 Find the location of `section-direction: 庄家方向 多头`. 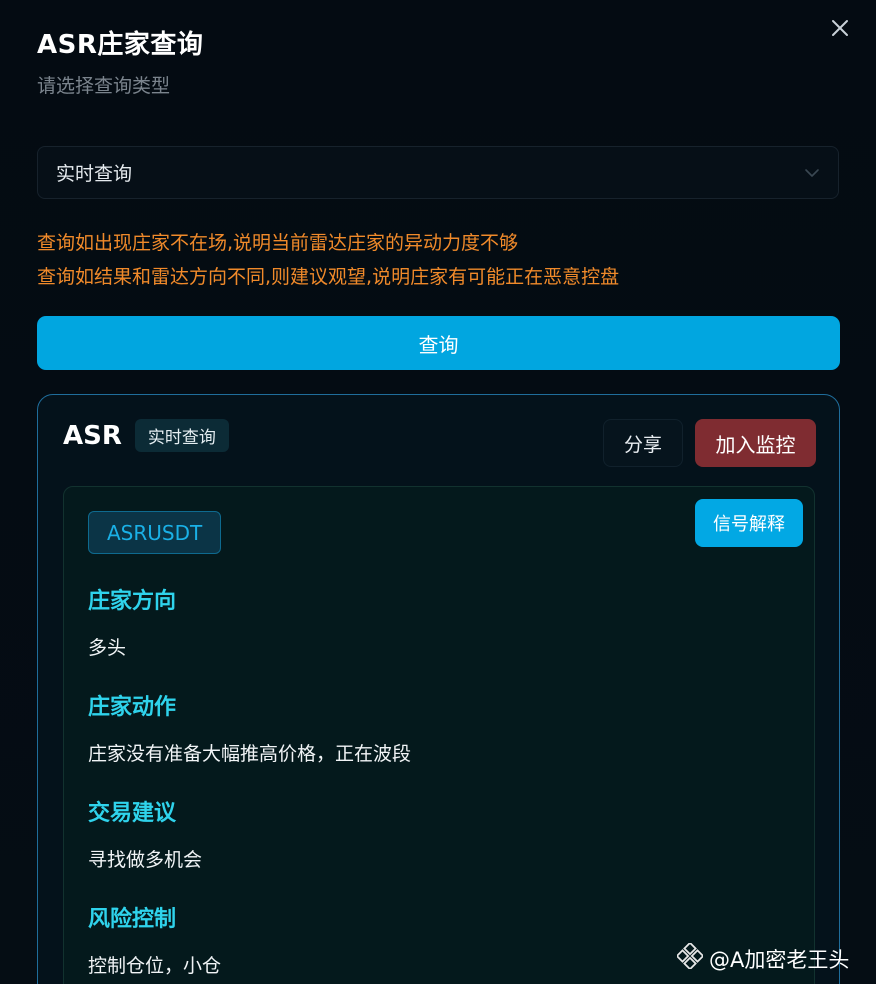

section-direction: 庄家方向 多头 is located at coordinates (132, 621).